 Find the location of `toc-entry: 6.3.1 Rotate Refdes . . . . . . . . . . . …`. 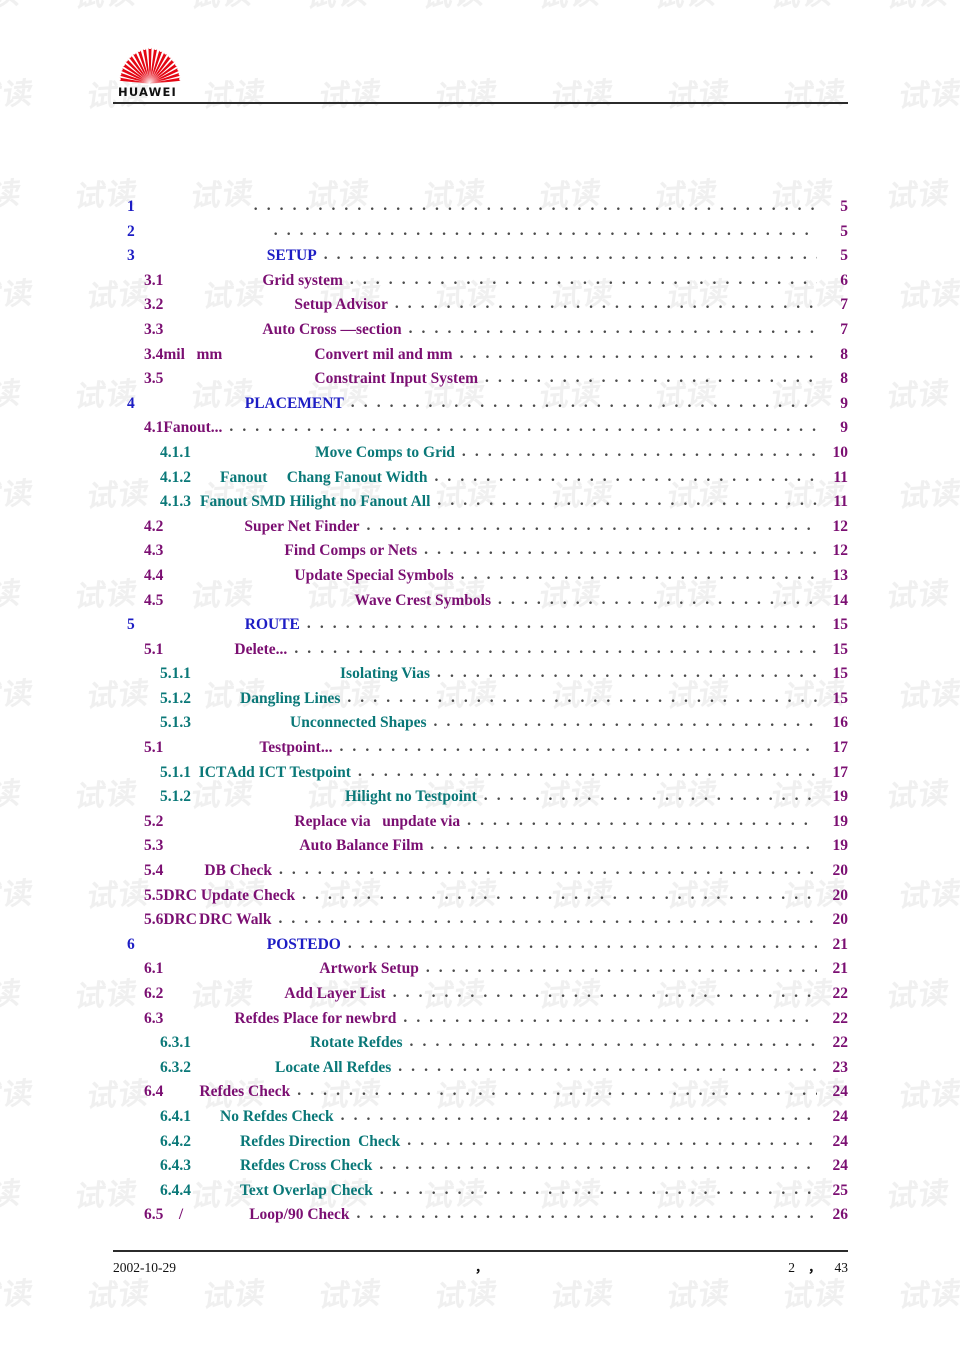

toc-entry: 6.3.1 Rotate Refdes . . . . . . . . . . . … is located at coordinates (480, 1046).